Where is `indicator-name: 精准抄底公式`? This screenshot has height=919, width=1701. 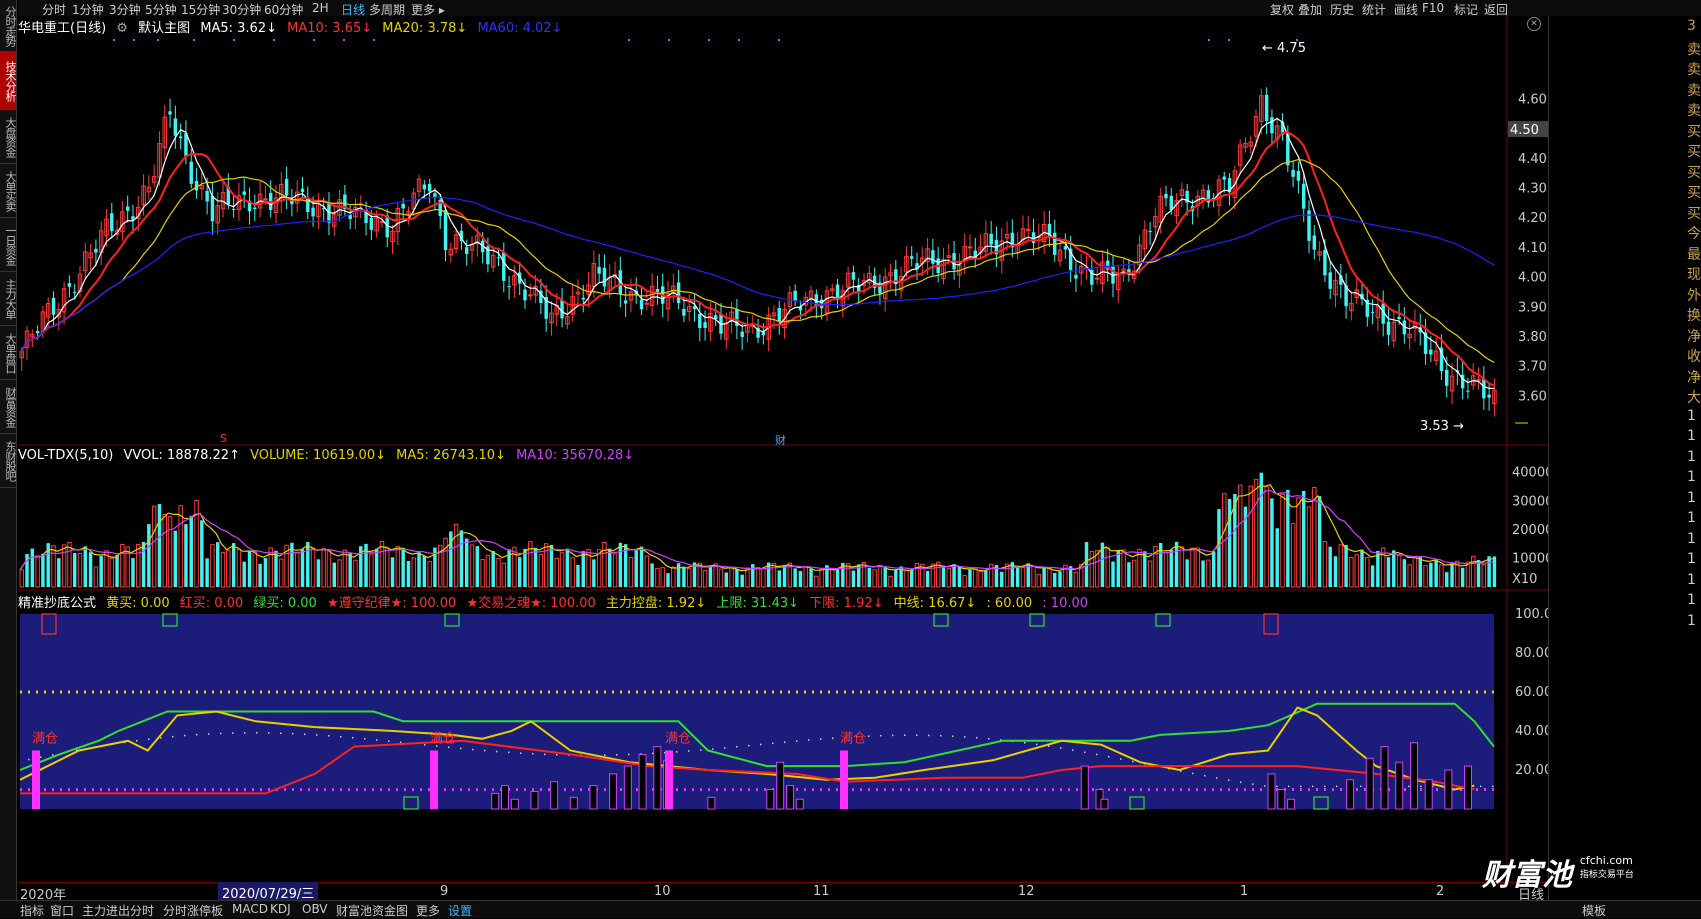 indicator-name: 精准抄底公式 is located at coordinates (57, 603).